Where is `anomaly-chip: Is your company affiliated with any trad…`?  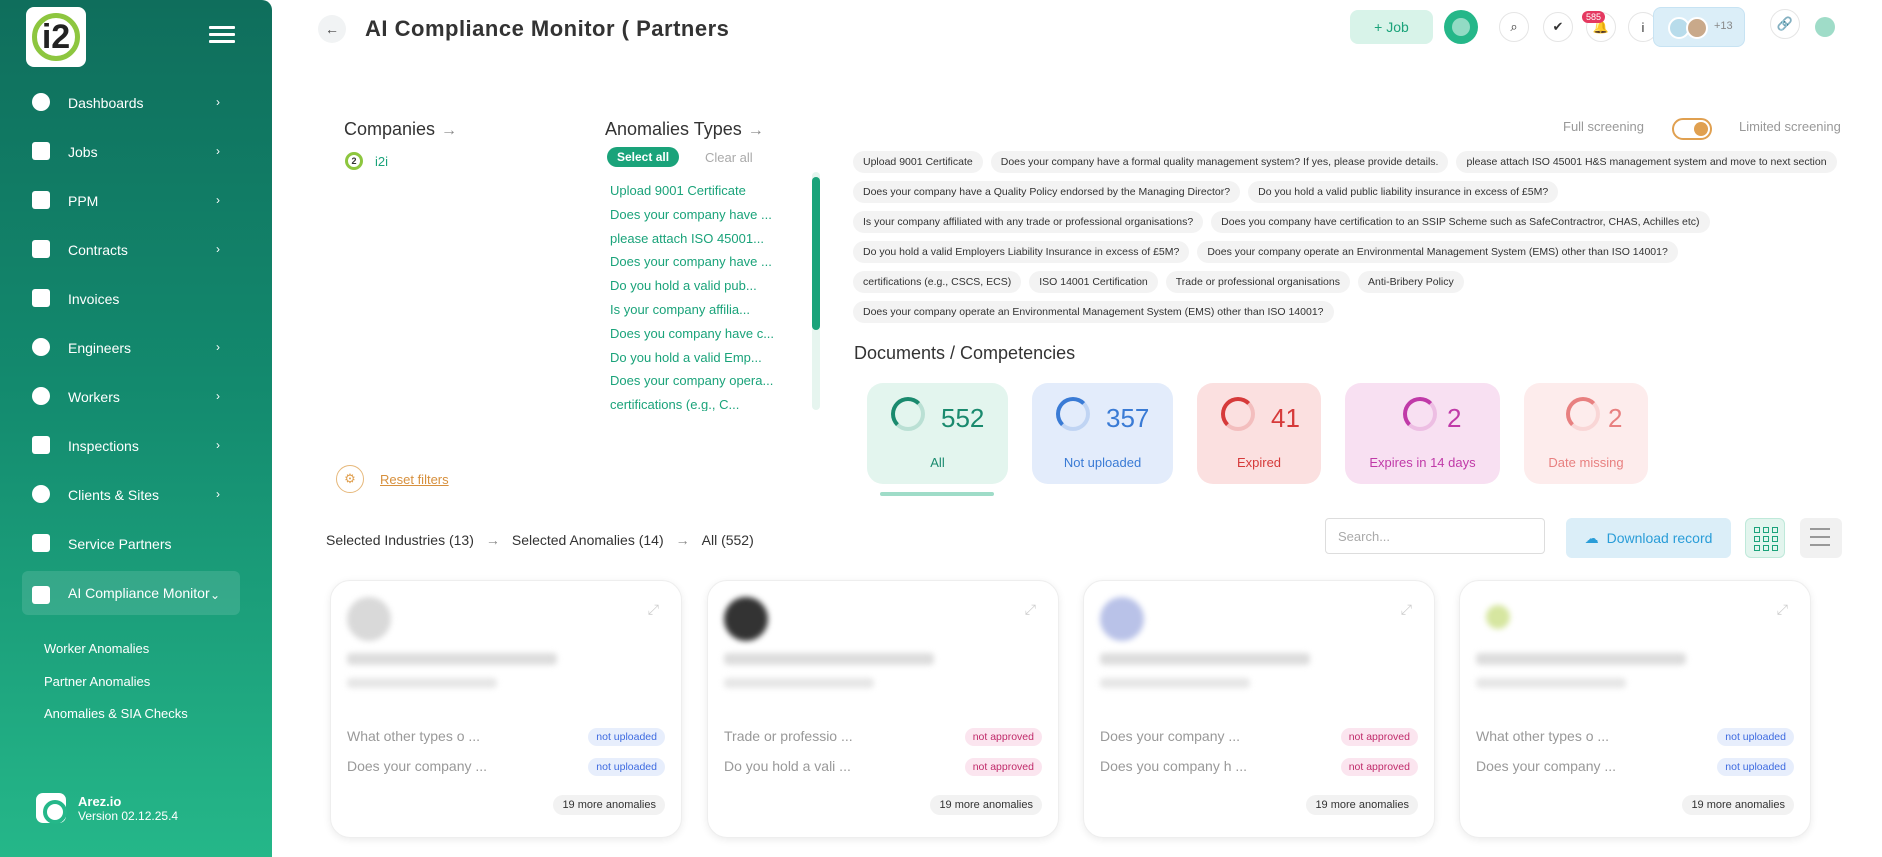 anomaly-chip: Is your company affiliated with any trad… is located at coordinates (1028, 222).